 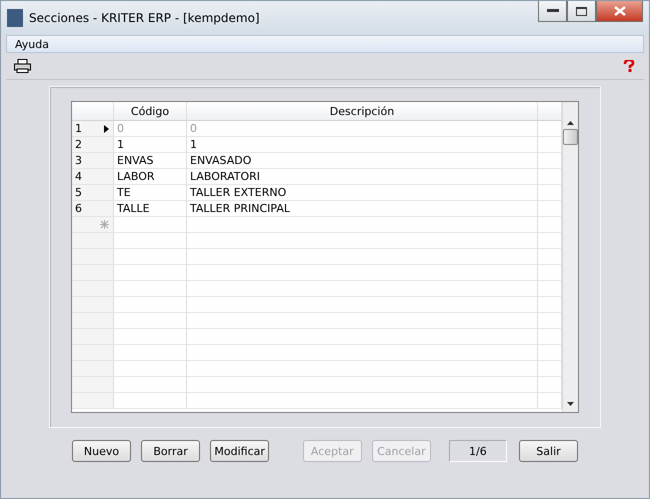 What do you see at coordinates (570, 404) in the screenshot?
I see `scroll-down-icon` at bounding box center [570, 404].